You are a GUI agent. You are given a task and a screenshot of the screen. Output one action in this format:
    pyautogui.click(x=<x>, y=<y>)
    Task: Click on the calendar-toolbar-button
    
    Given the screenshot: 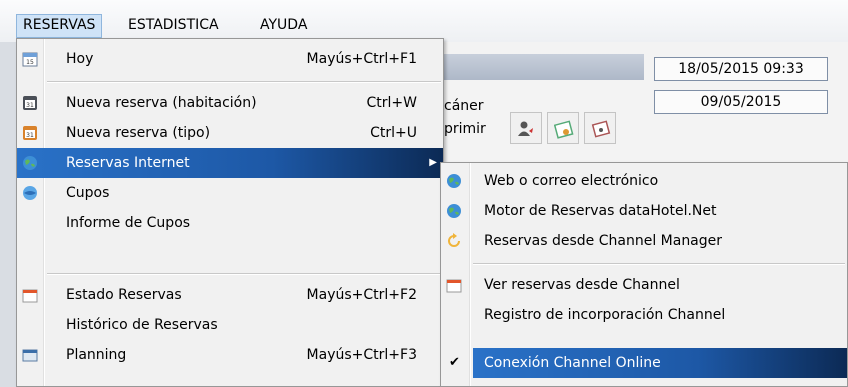 What is the action you would take?
    pyautogui.click(x=563, y=128)
    